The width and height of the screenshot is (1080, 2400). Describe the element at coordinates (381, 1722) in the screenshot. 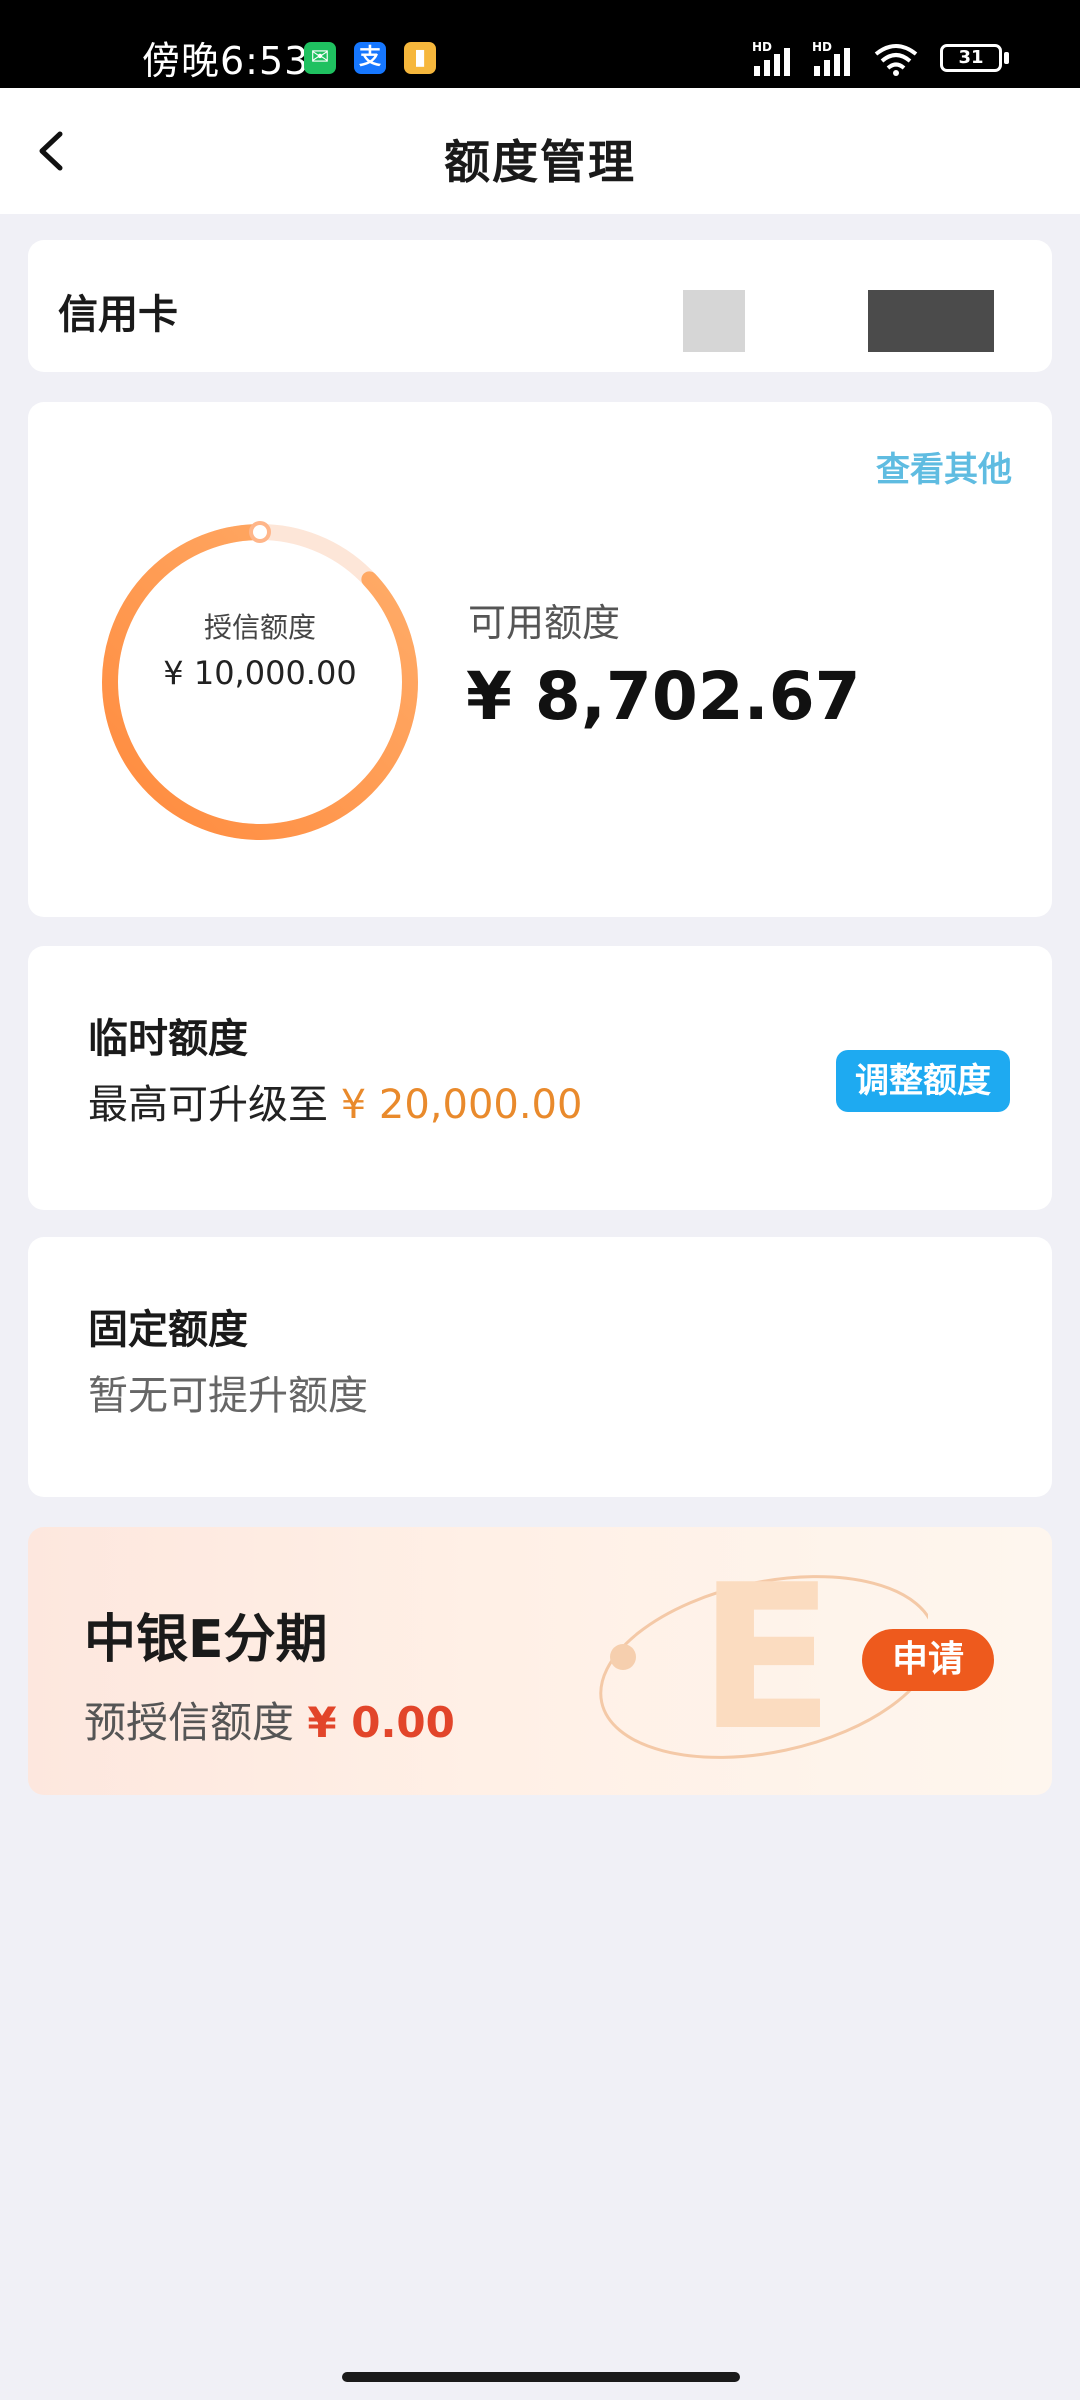

I see `e-installment-amount: ¥ 0.00` at that location.